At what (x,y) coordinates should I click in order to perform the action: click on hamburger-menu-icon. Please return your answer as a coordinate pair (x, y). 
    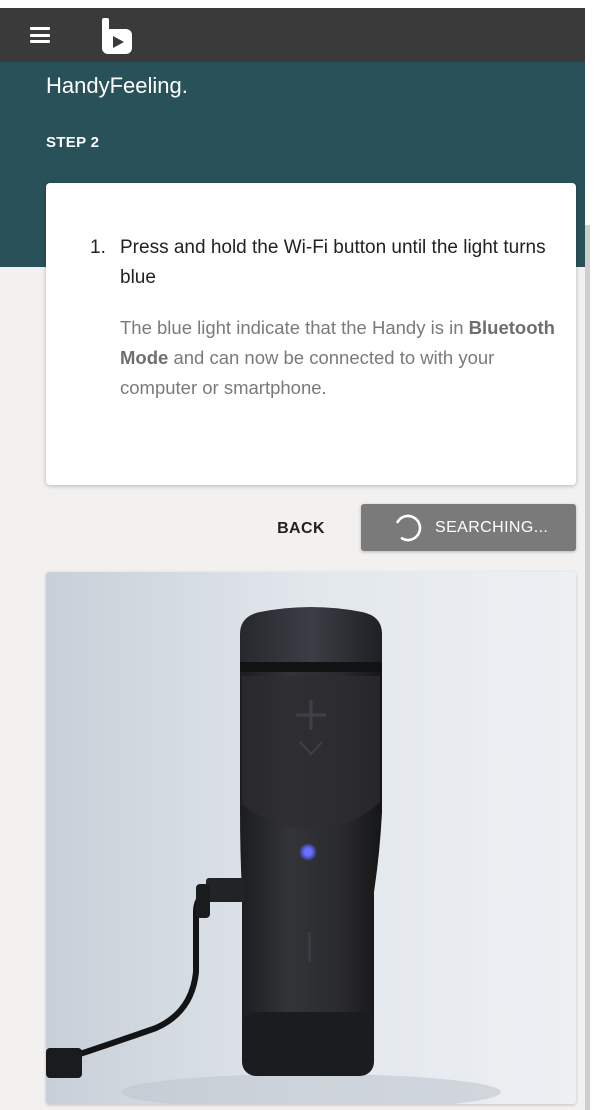
    Looking at the image, I should click on (40, 35).